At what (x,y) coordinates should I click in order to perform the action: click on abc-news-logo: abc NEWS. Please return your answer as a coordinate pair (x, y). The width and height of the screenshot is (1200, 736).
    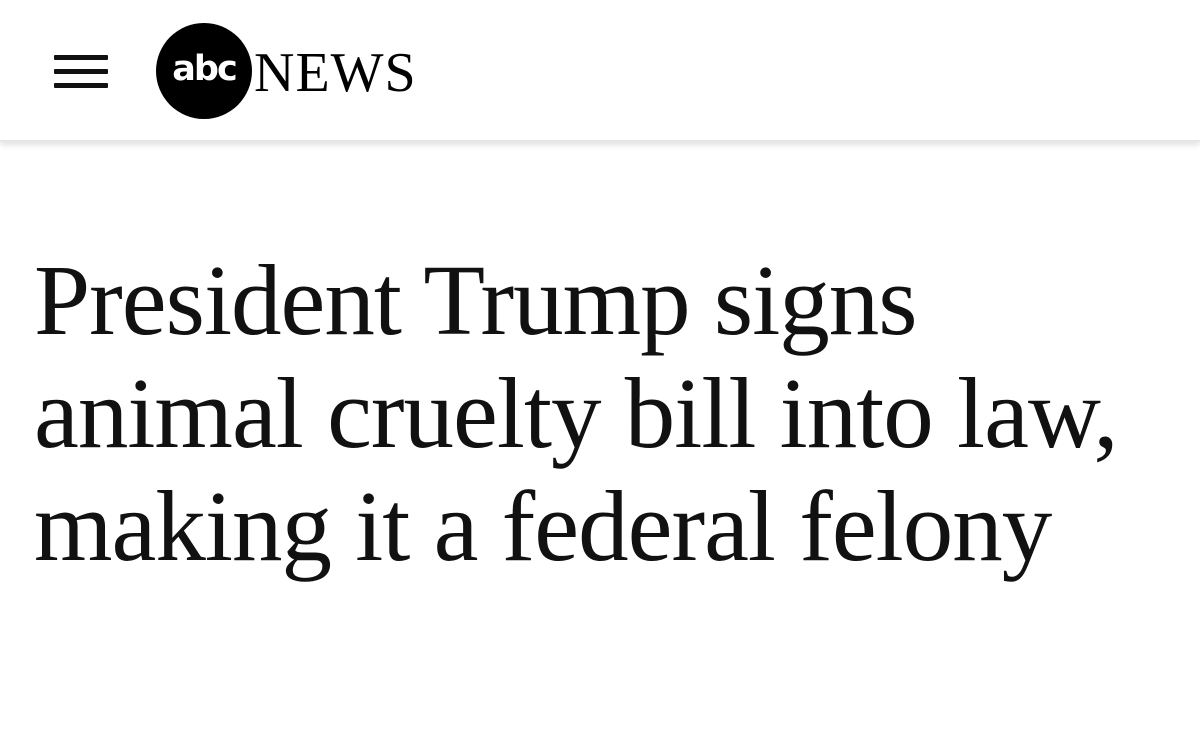
    Looking at the image, I should click on (286, 71).